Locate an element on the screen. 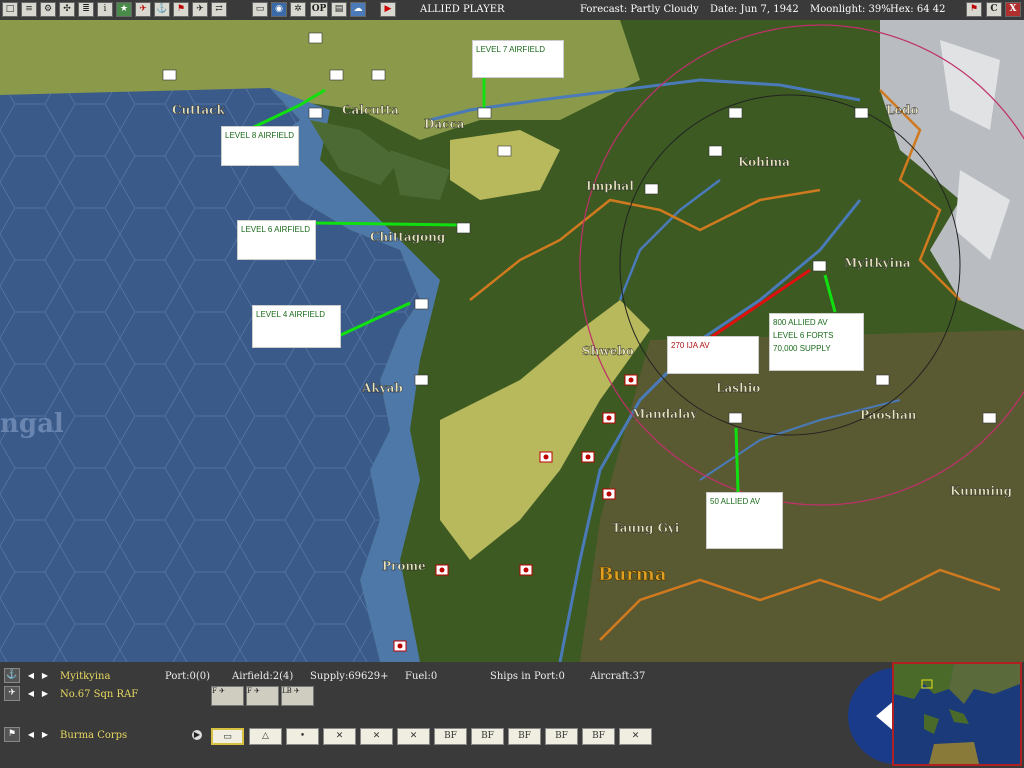 The image size is (1024, 768). city-label: Calcutta is located at coordinates (370, 110).